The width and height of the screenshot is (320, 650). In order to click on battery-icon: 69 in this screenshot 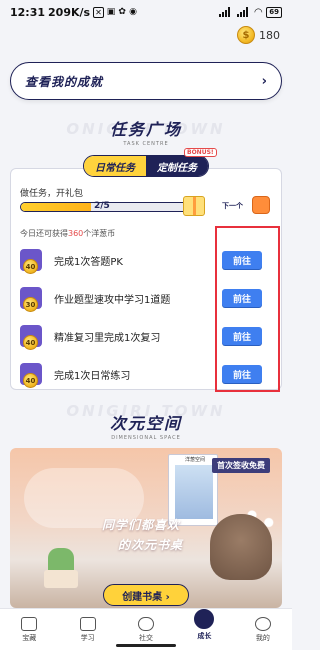, I will do `click(274, 12)`.